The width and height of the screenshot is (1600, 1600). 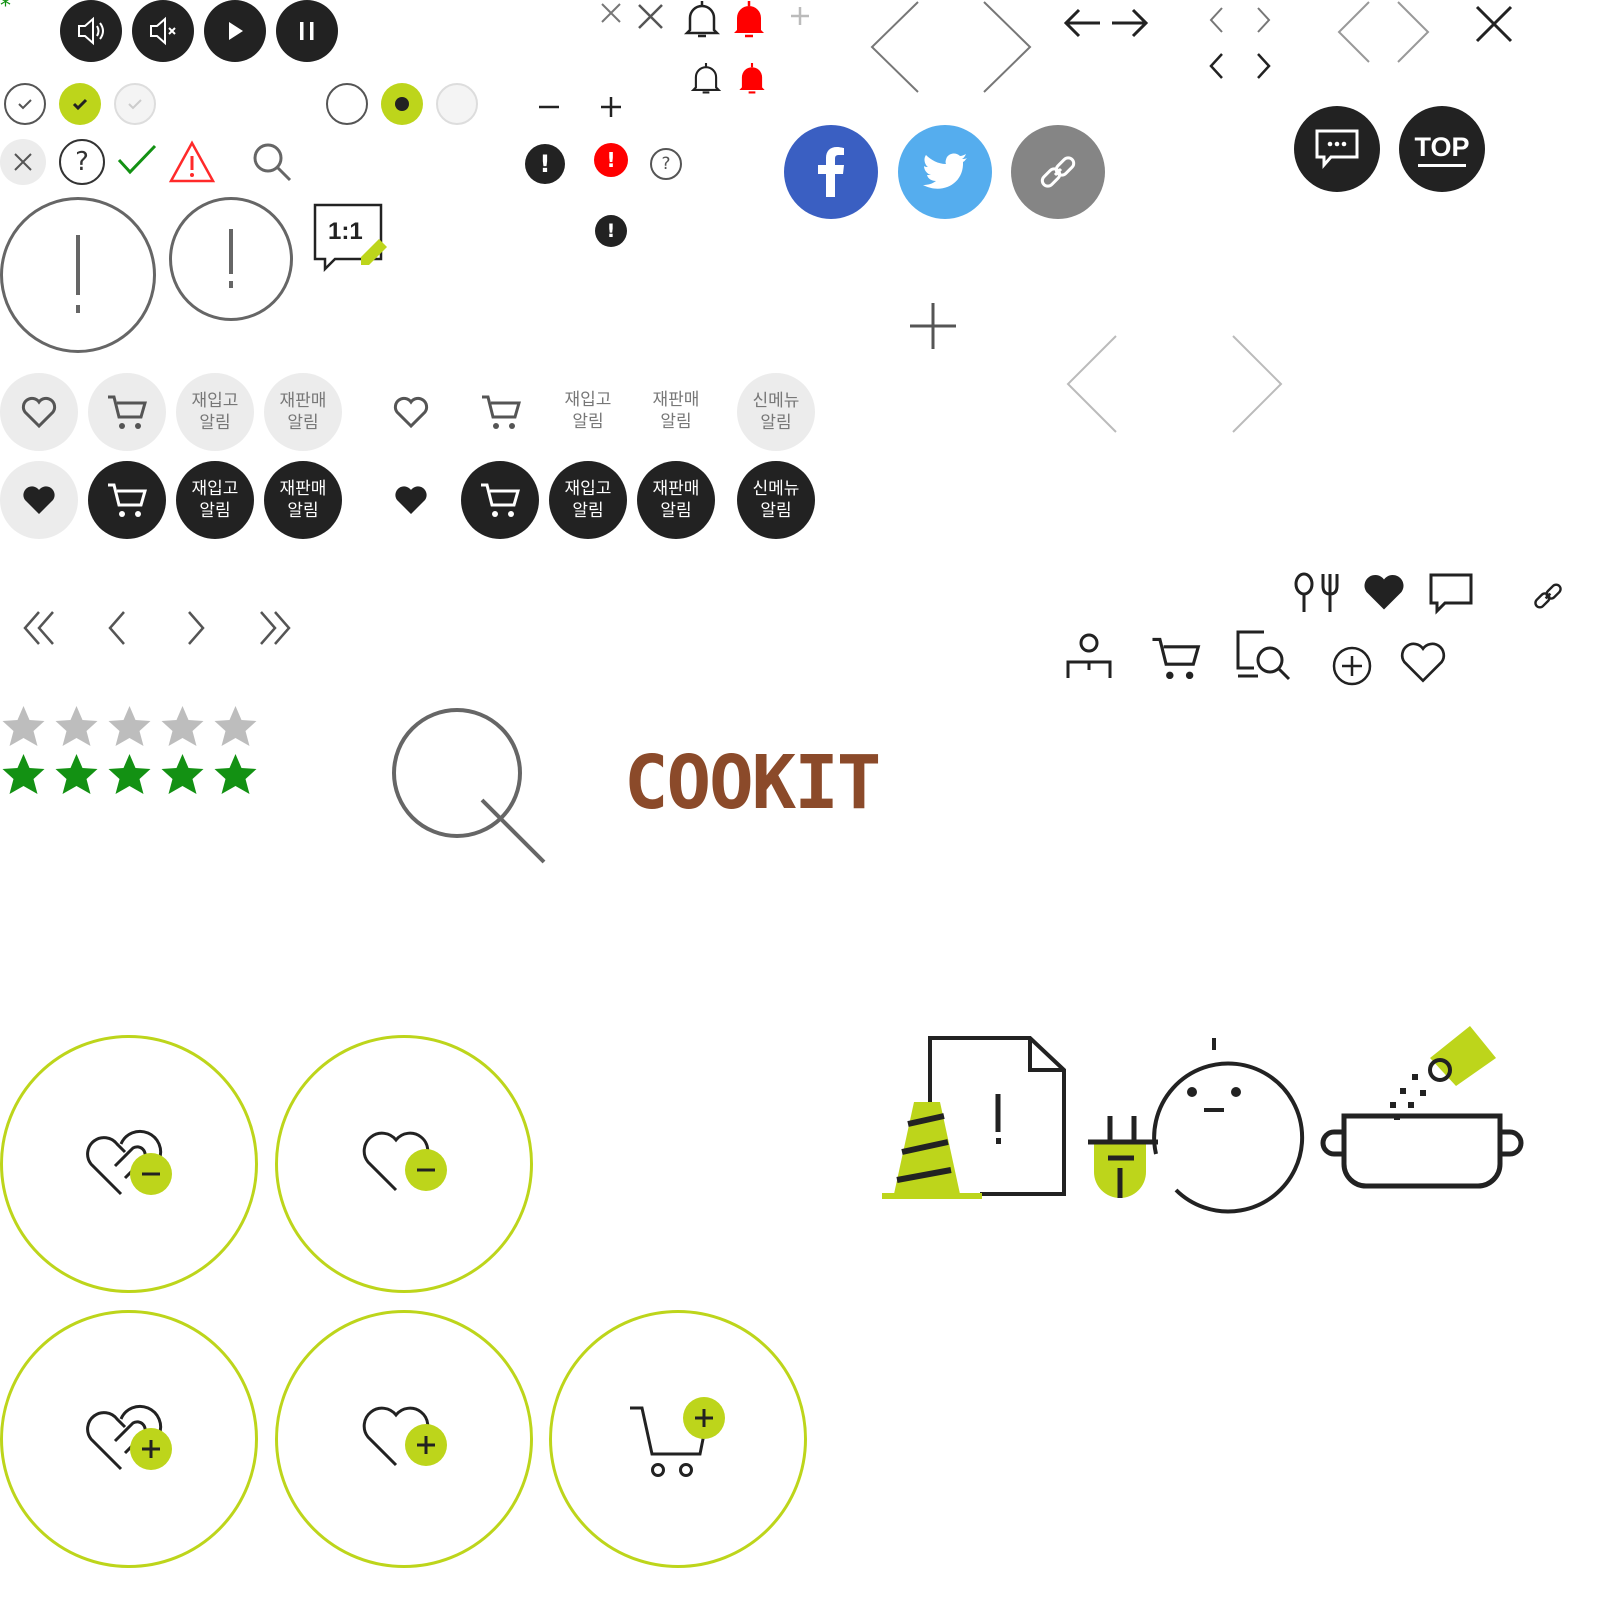 What do you see at coordinates (1008, 47) in the screenshot?
I see `chevron-right-large-icon` at bounding box center [1008, 47].